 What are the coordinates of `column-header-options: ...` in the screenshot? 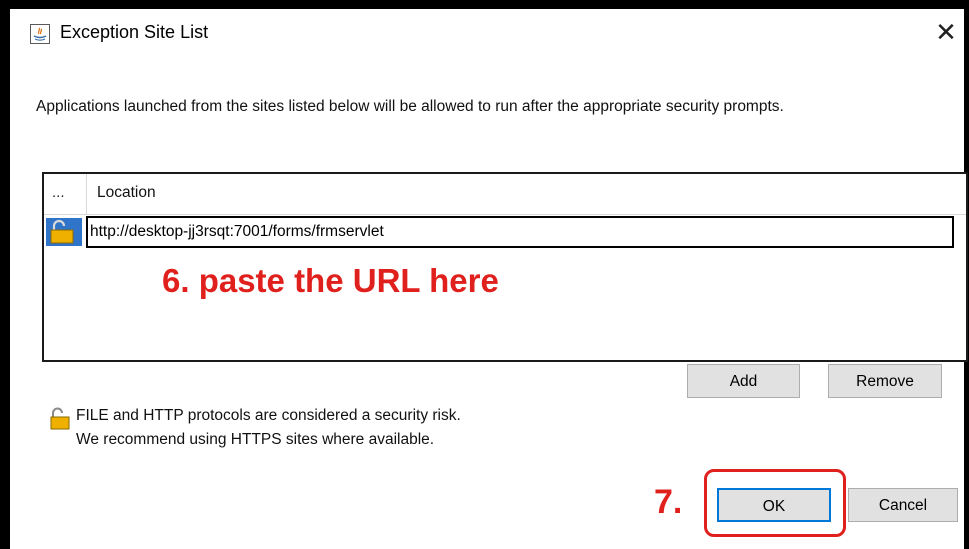 It's located at (58, 192).